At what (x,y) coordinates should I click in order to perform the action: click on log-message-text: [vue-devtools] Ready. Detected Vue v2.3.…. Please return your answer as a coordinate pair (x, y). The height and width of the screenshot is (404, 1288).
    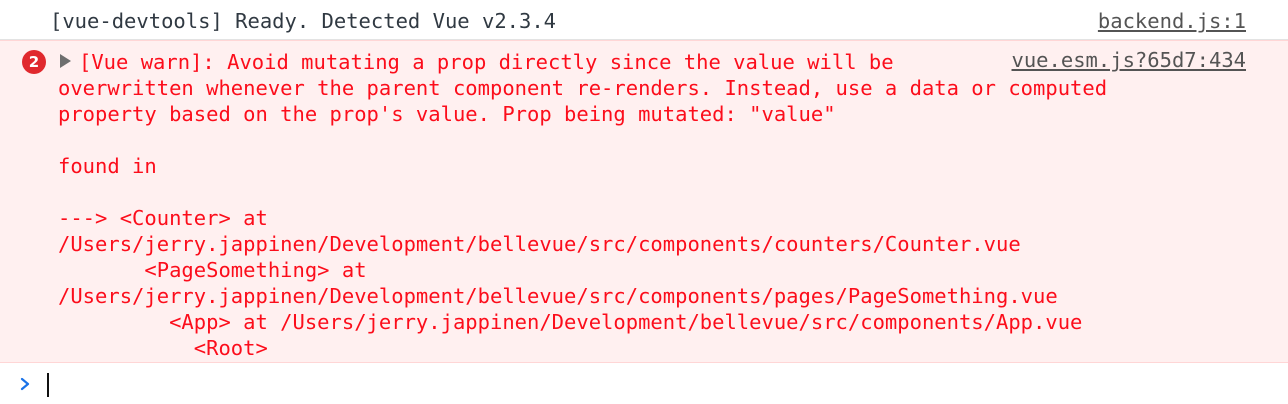
    Looking at the image, I should click on (303, 21).